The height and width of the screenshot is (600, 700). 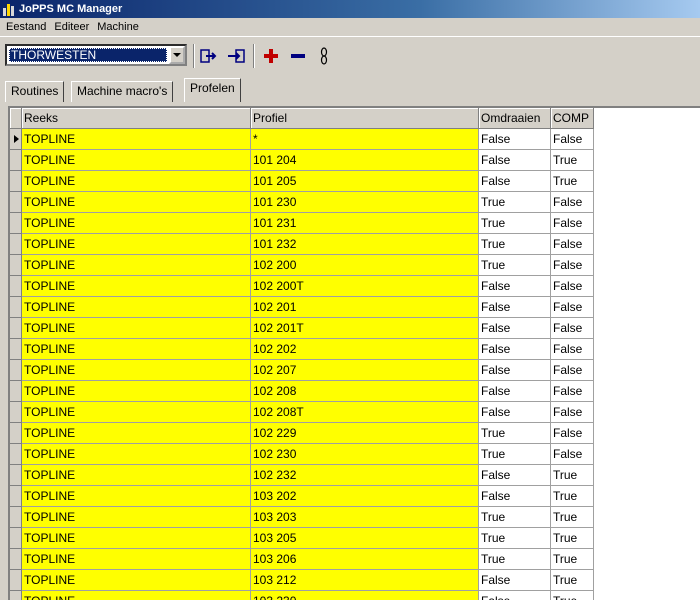 What do you see at coordinates (365, 538) in the screenshot?
I see `cell-profiel: 103 205` at bounding box center [365, 538].